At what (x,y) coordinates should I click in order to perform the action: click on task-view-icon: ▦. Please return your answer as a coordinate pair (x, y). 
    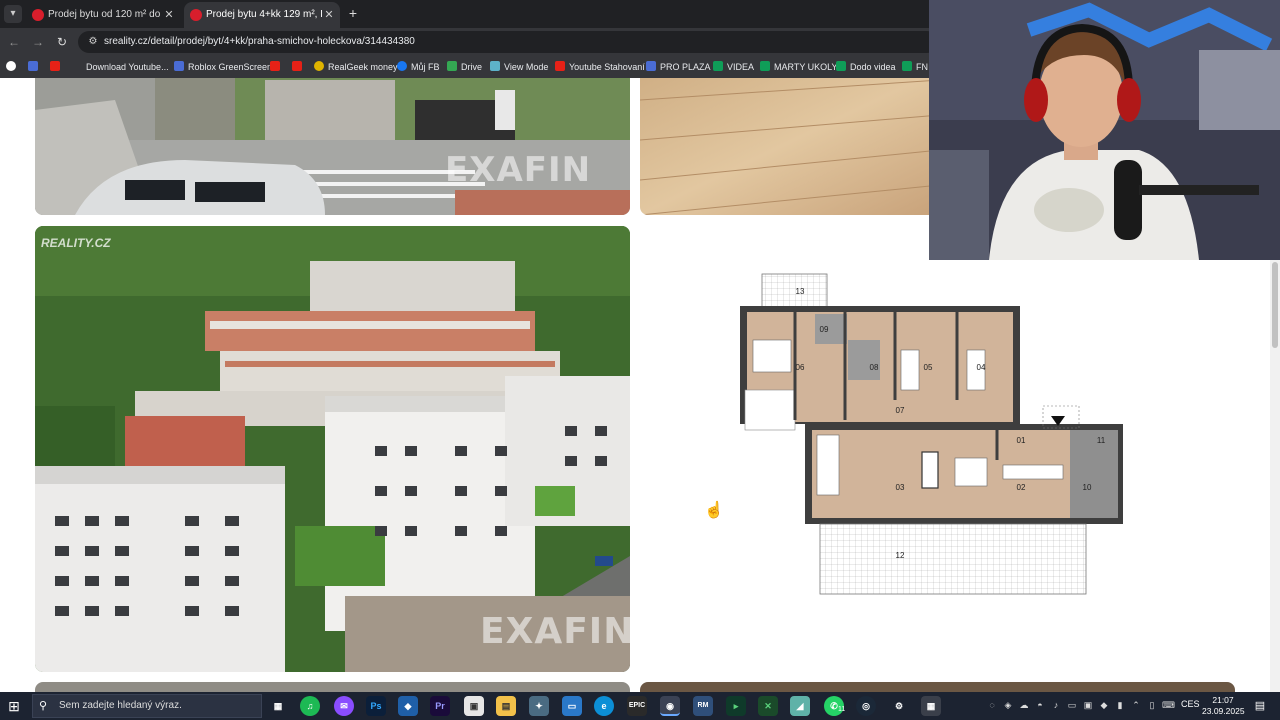
    Looking at the image, I should click on (278, 706).